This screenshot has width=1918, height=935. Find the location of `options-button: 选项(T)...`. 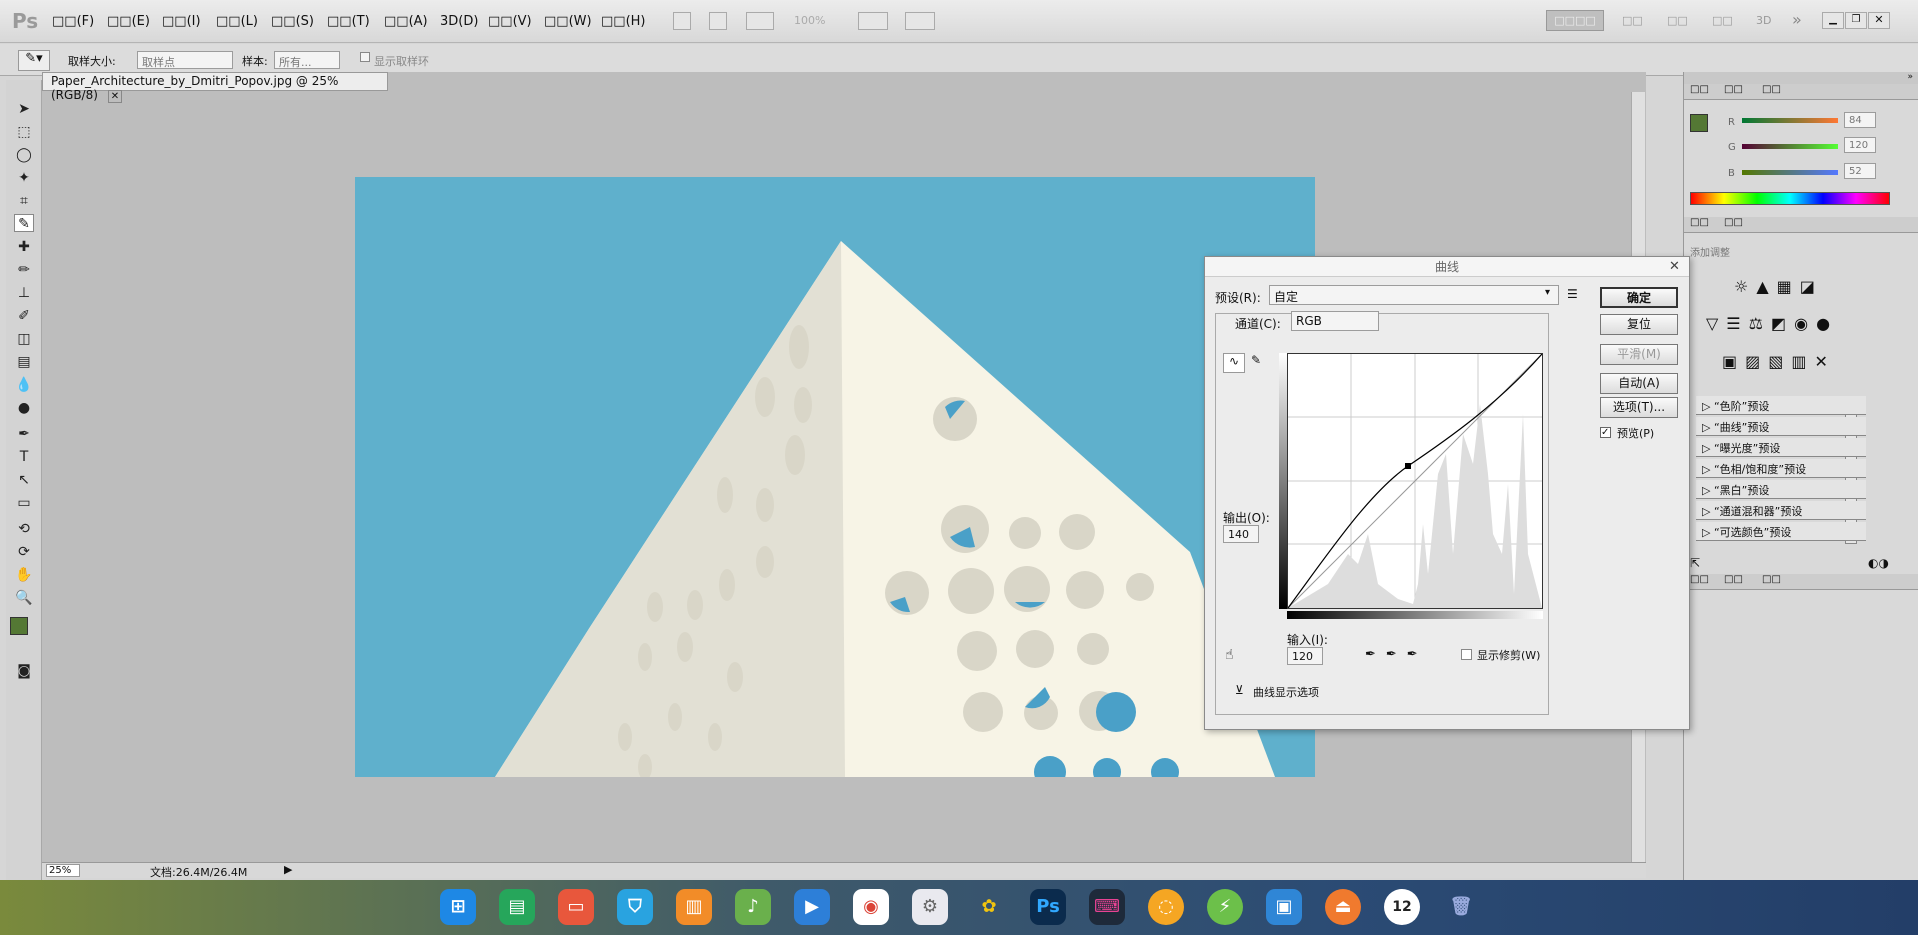

options-button: 选项(T)... is located at coordinates (1639, 407).